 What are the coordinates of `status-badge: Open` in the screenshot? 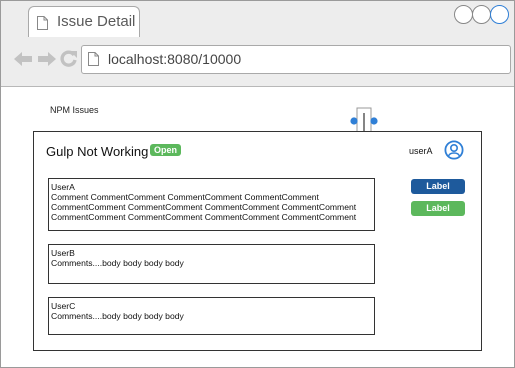 It's located at (166, 150).